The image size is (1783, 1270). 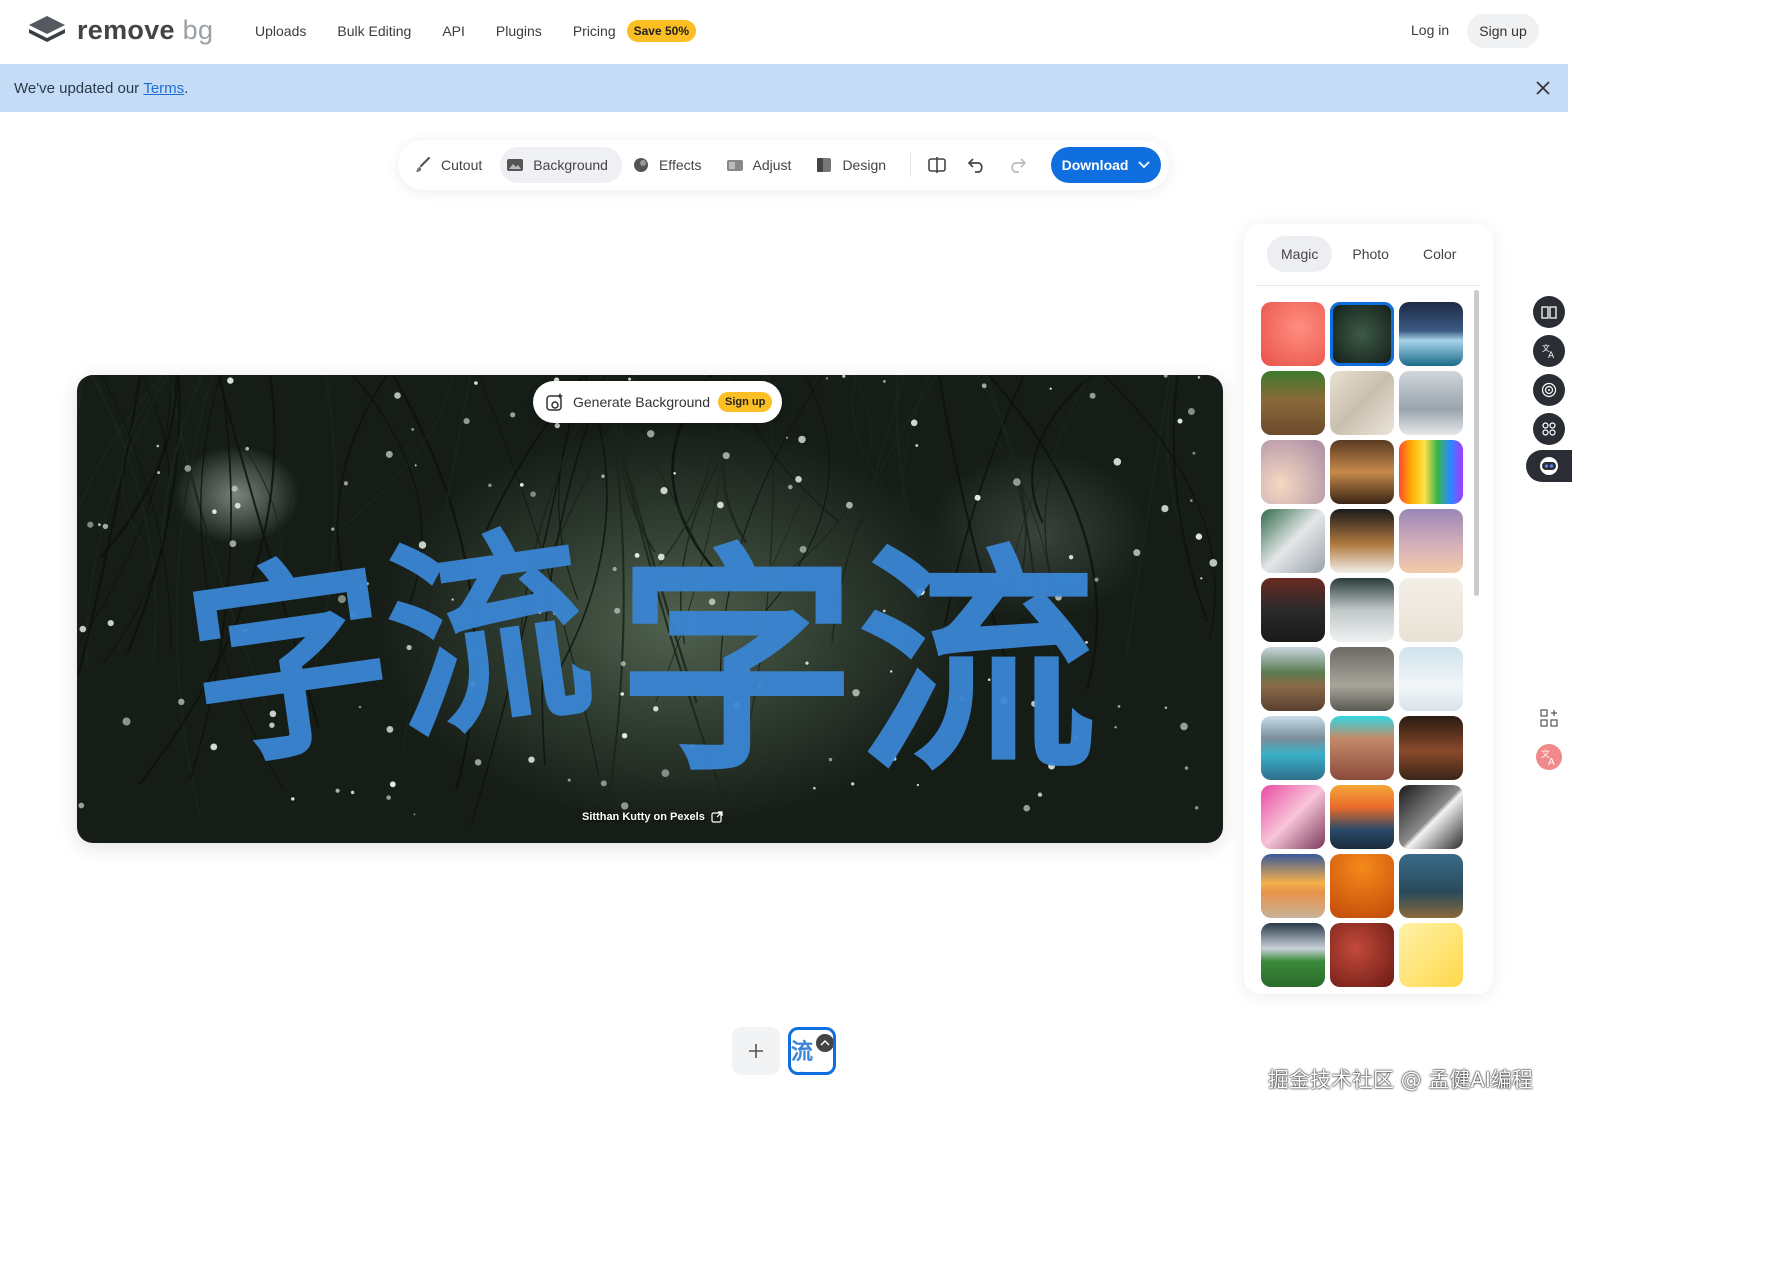 I want to click on tool-label: Cutout, so click(x=462, y=165).